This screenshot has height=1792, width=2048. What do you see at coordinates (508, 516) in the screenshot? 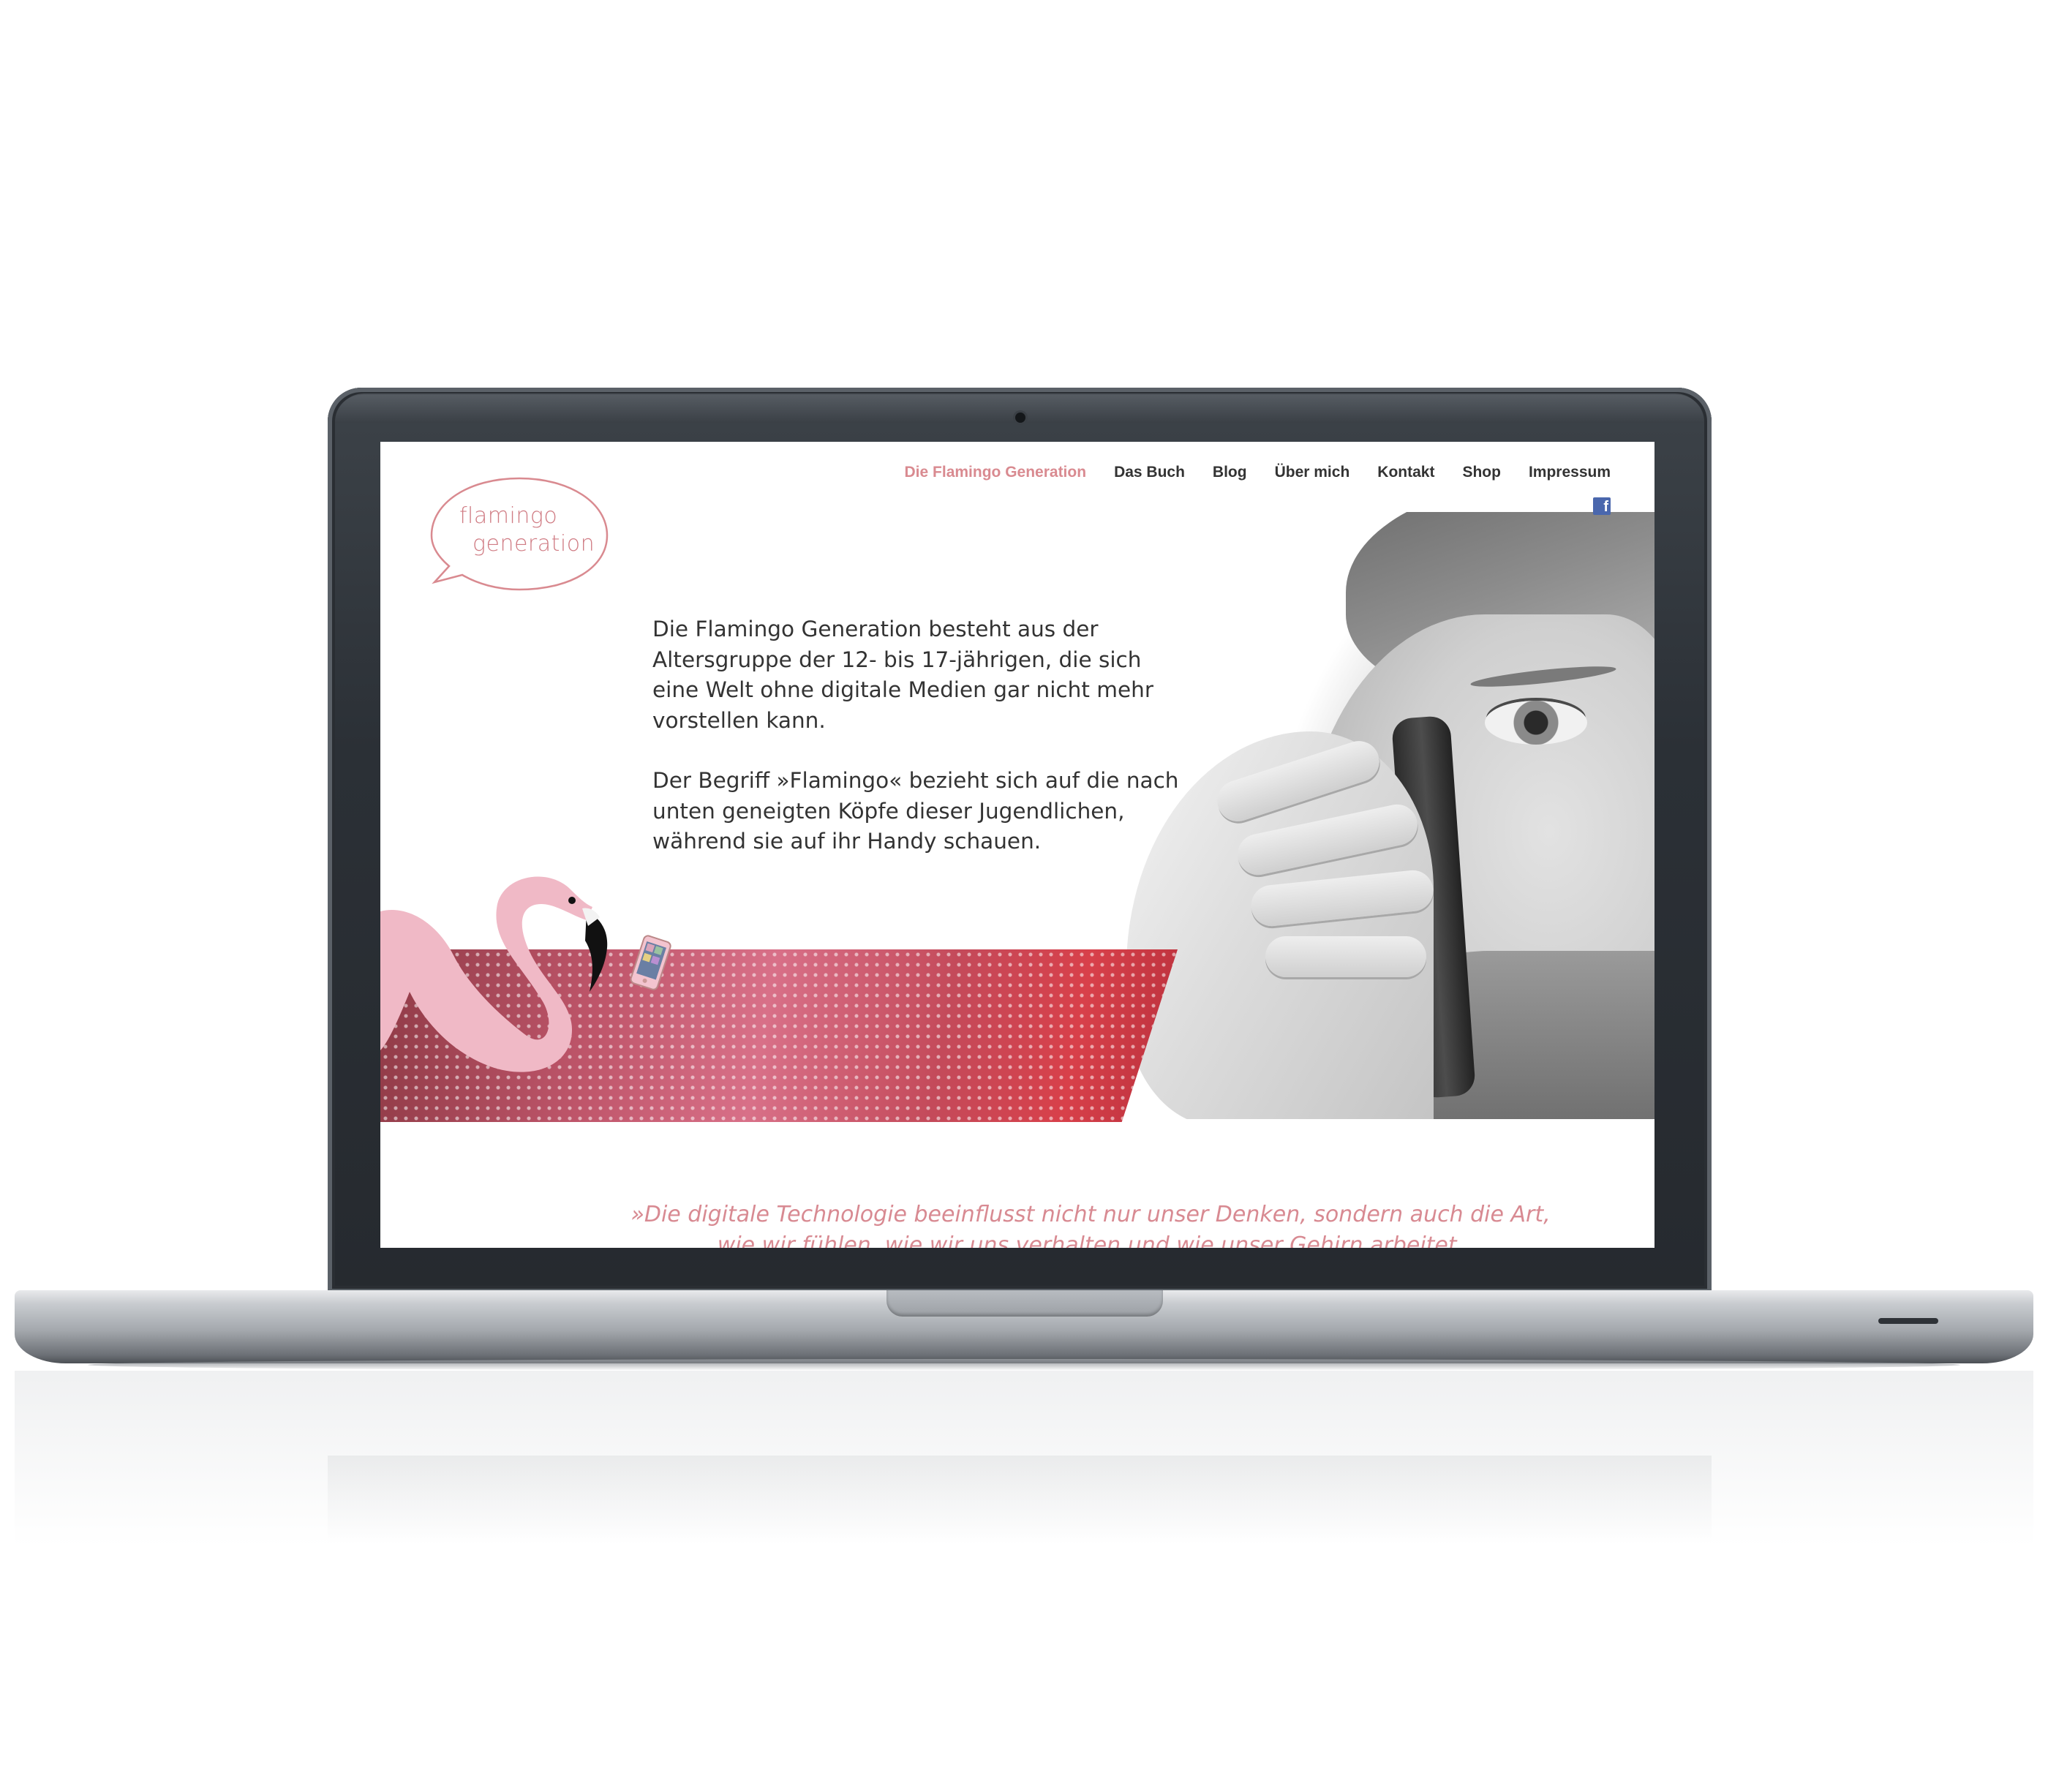
I see `logo-text-line1: flamingo` at bounding box center [508, 516].